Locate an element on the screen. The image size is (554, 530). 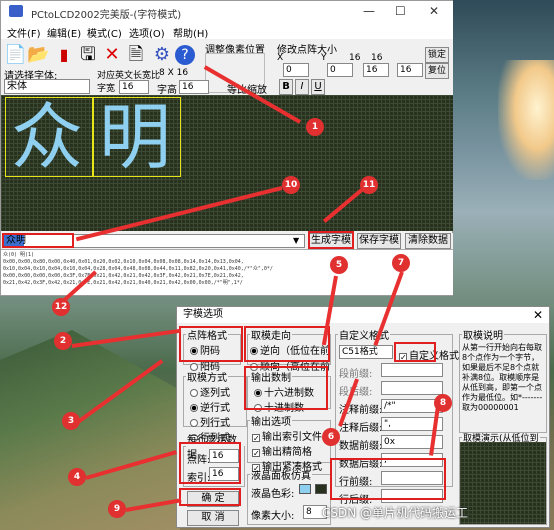
badge-5: 5 is located at coordinates (339, 265).